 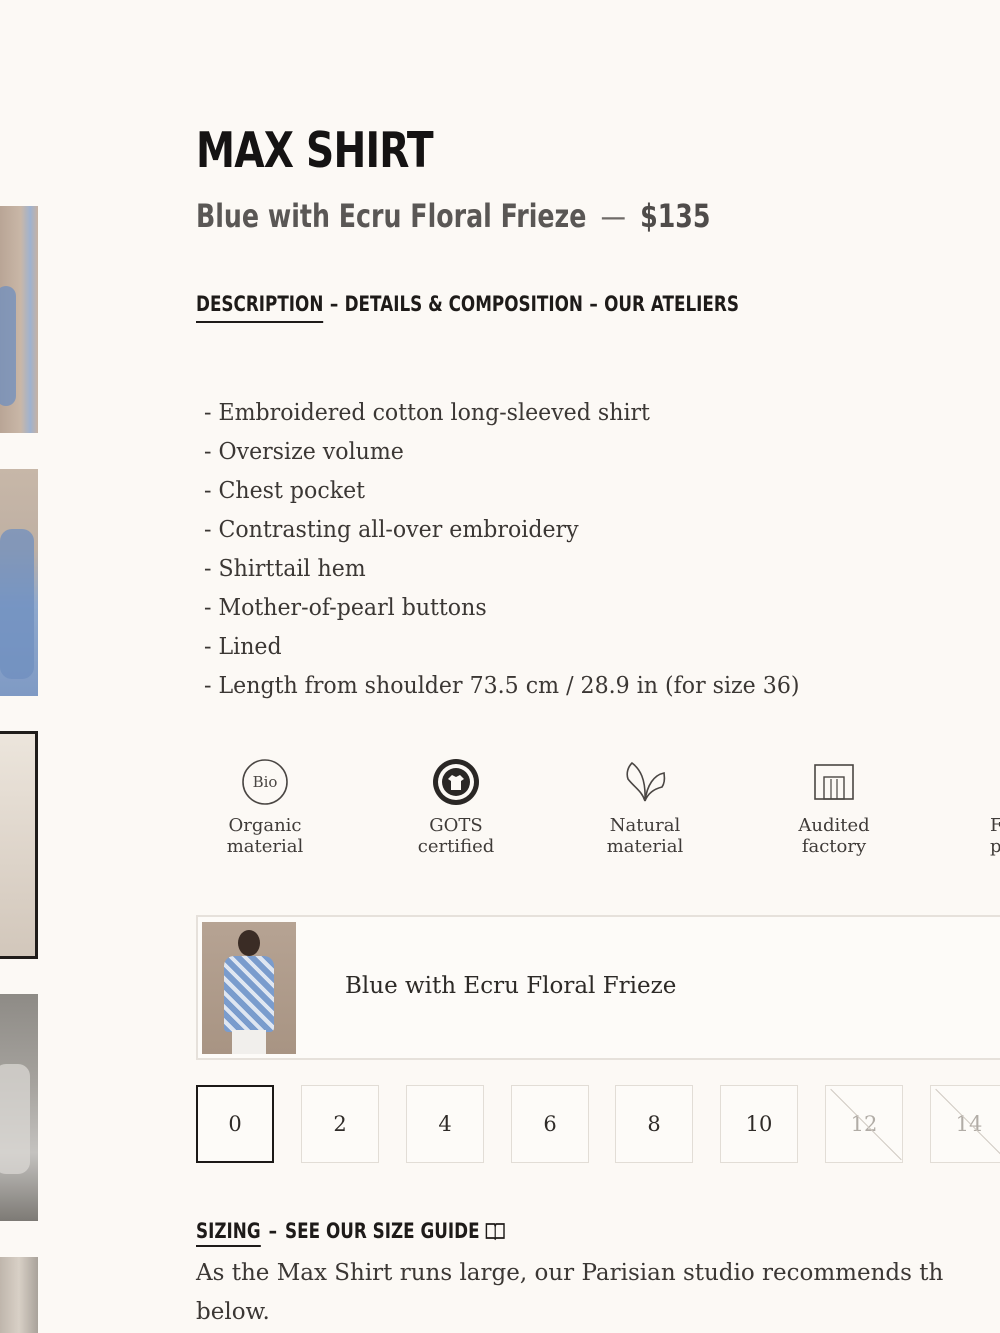 What do you see at coordinates (501, 569) in the screenshot?
I see `description-item: Shirttail hem` at bounding box center [501, 569].